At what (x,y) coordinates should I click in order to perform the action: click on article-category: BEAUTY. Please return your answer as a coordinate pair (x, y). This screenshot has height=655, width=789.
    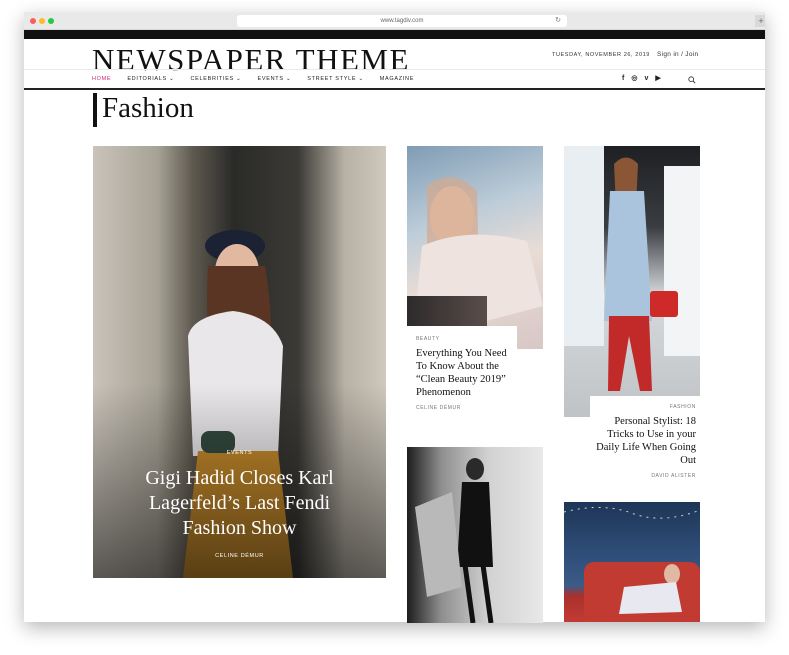
    Looking at the image, I should click on (466, 339).